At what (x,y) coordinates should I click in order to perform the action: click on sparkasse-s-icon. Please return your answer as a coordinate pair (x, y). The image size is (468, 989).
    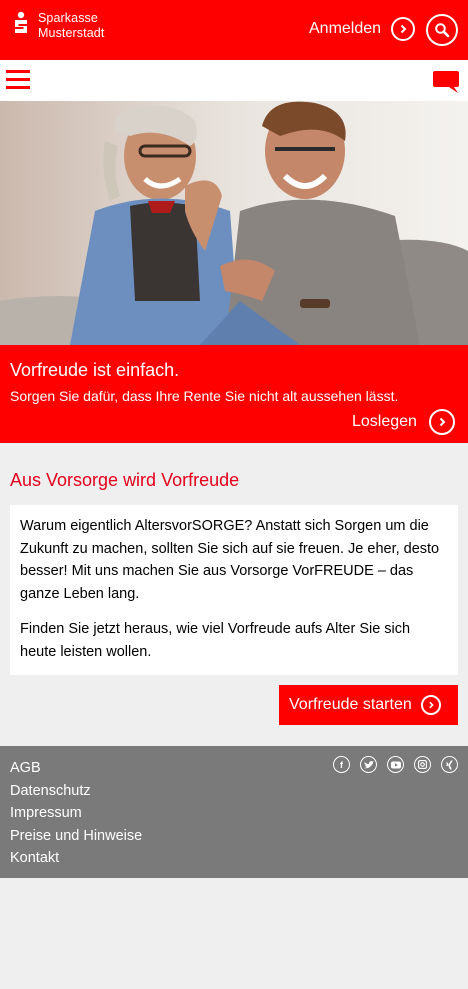
    Looking at the image, I should click on (21, 26).